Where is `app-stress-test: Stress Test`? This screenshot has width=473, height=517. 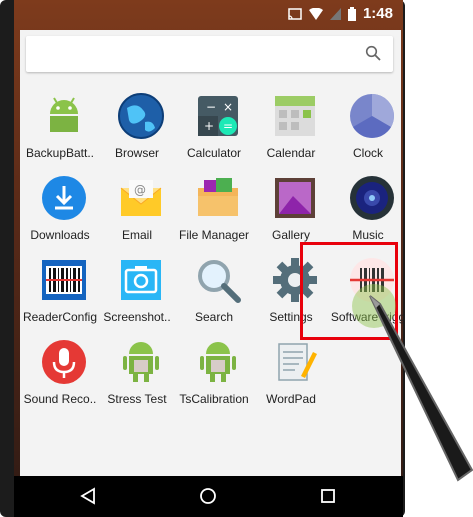 app-stress-test: Stress Test is located at coordinates (137, 373).